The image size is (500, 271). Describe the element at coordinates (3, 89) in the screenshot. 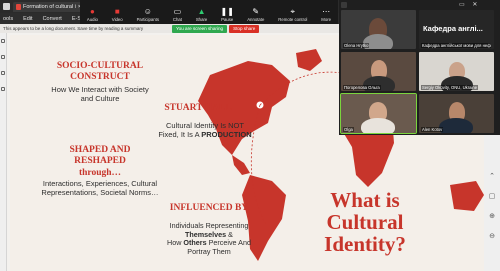

I see `layers-icon` at that location.